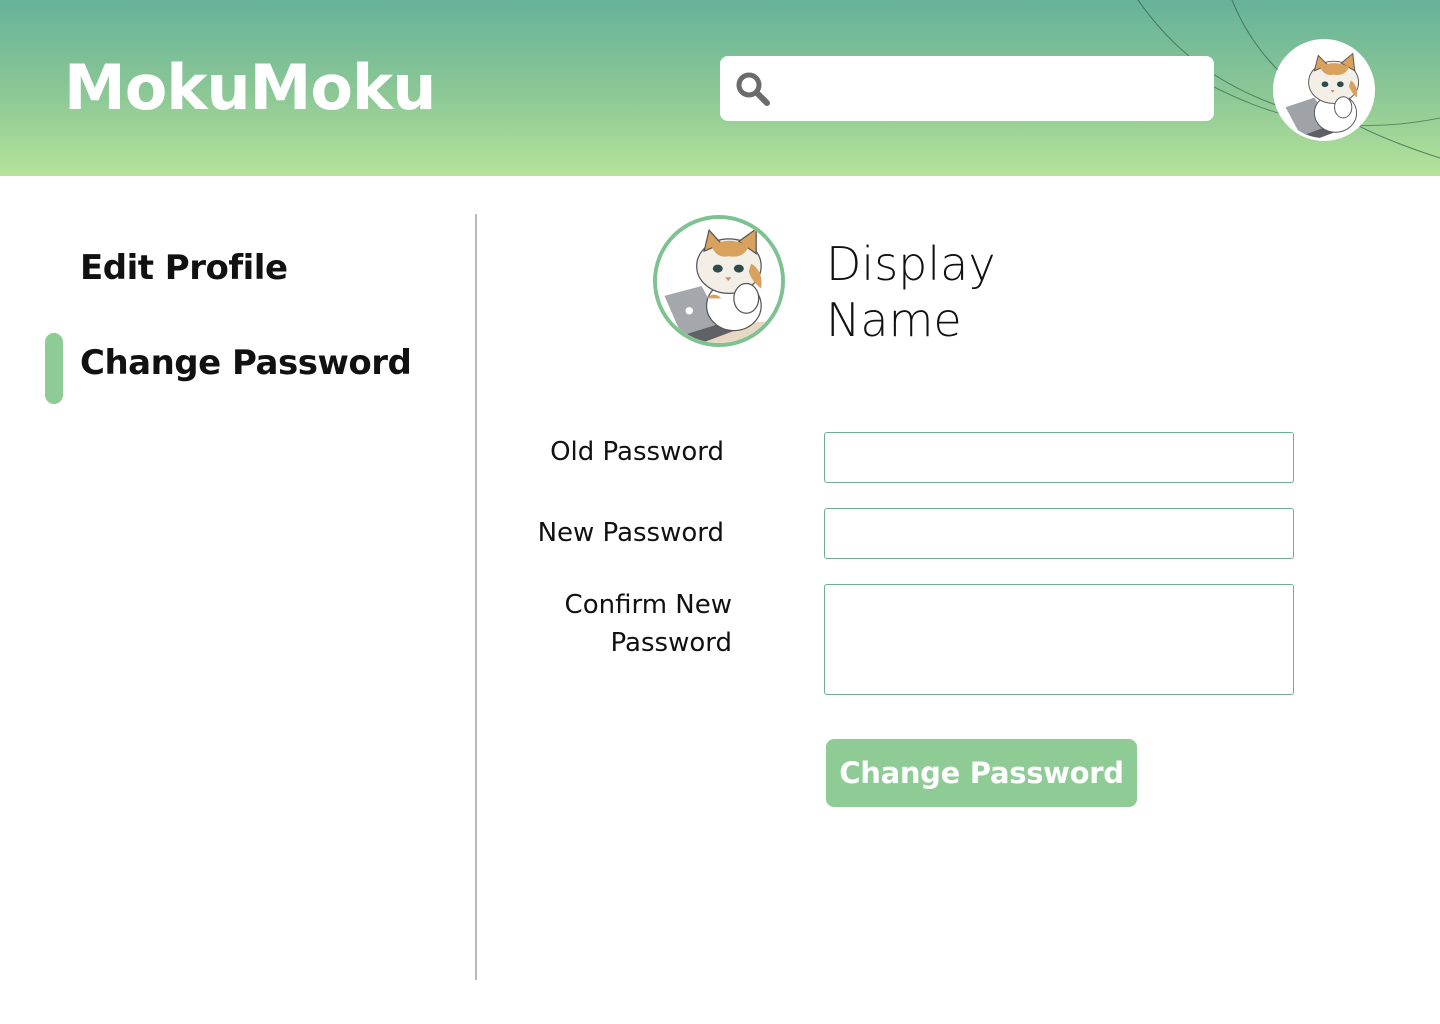  What do you see at coordinates (648, 624) in the screenshot?
I see `confirm-password-label: Confirm New Password` at bounding box center [648, 624].